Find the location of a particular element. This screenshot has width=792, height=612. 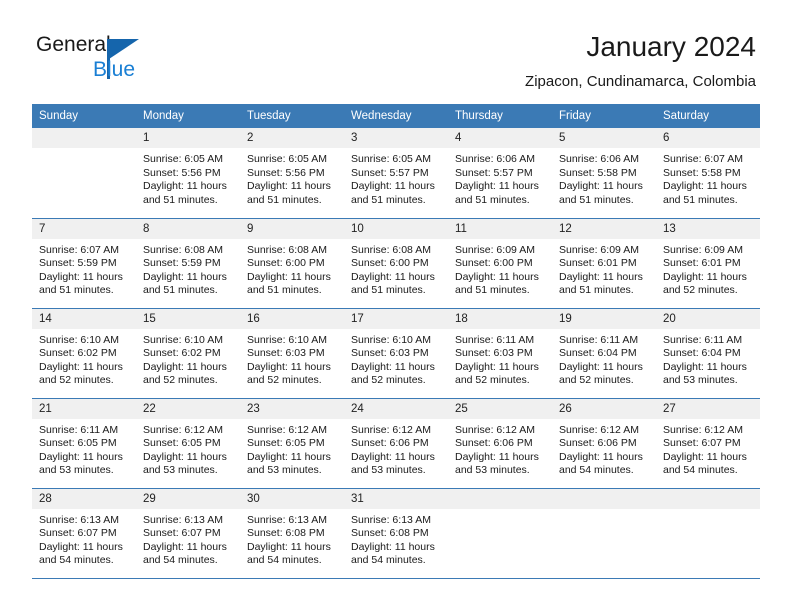

sunset-text: Sunset: 6:07 PM is located at coordinates (702, 443).